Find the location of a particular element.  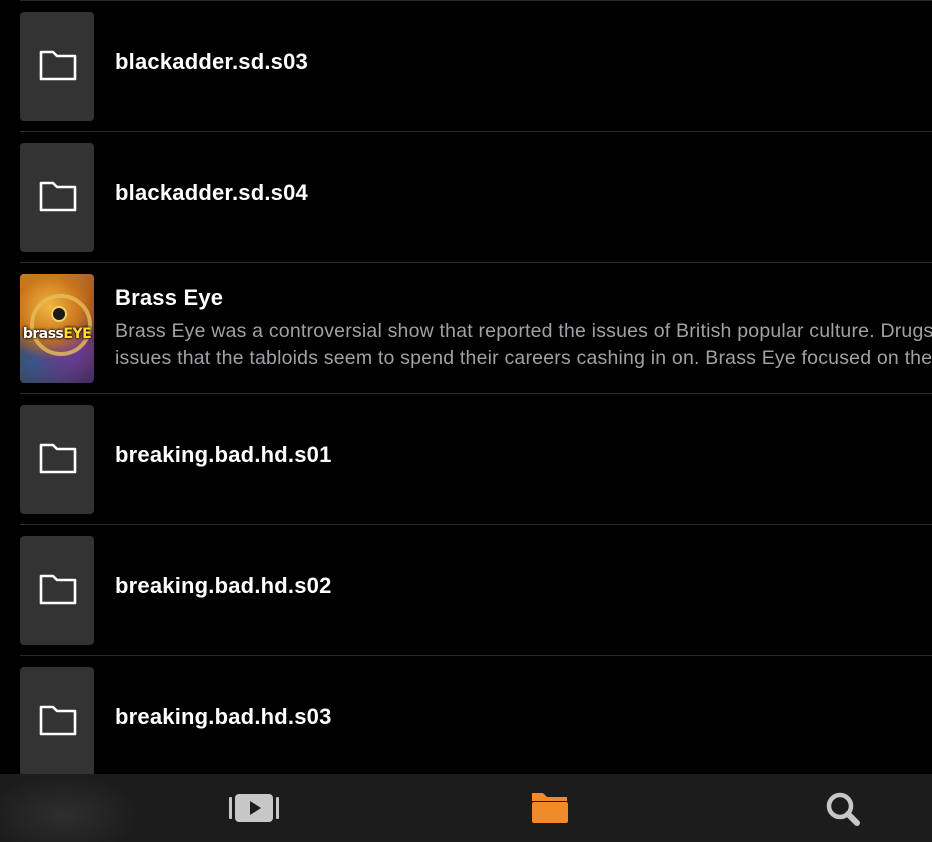

tab-search is located at coordinates (842, 808).